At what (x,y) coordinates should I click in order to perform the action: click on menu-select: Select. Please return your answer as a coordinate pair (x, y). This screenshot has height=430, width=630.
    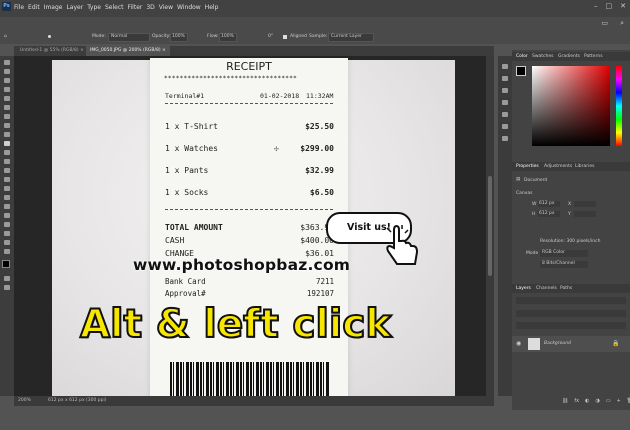
    Looking at the image, I should click on (114, 7).